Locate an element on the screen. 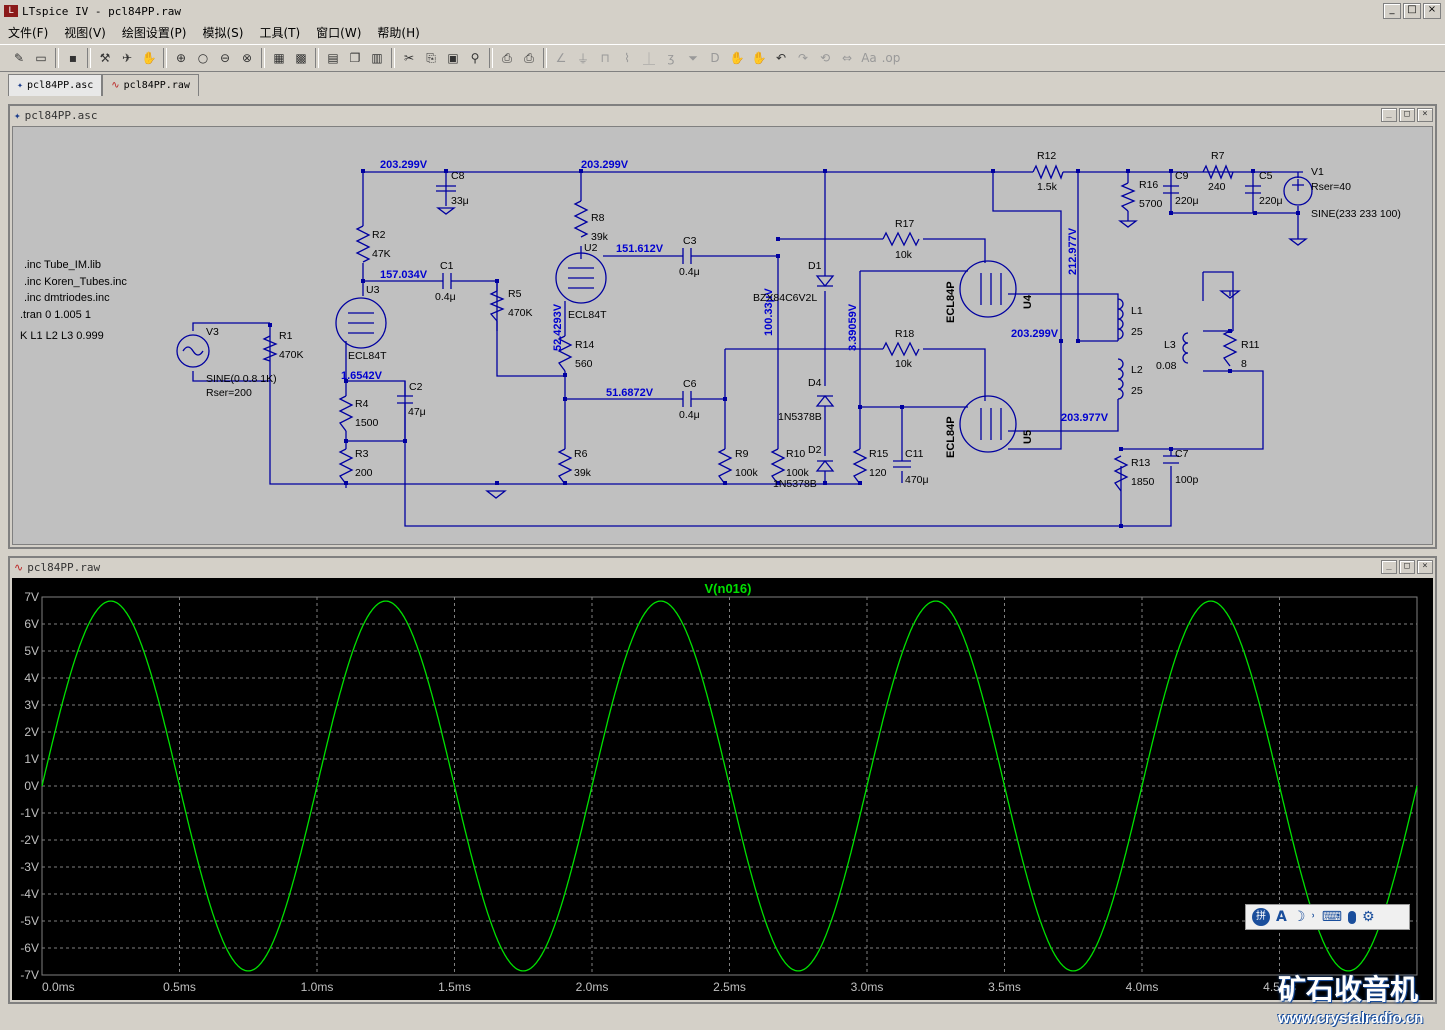 The image size is (1445, 1030). menu-plot-settings: 绘图设置(P) is located at coordinates (154, 32).